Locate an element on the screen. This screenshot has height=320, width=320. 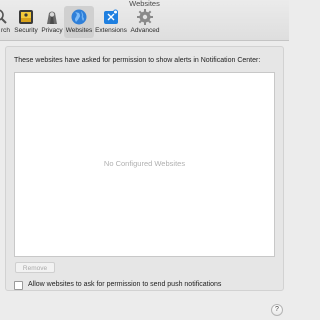
tab-extensions-label: Extensions is located at coordinates (111, 30).